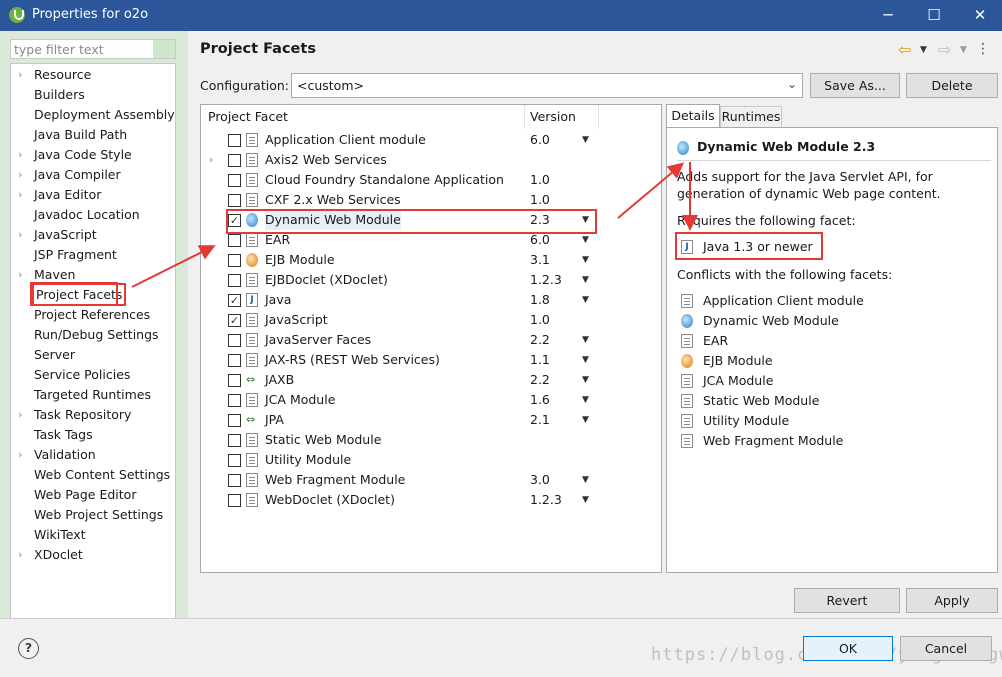  What do you see at coordinates (54, 354) in the screenshot?
I see `tree-item: Server` at bounding box center [54, 354].